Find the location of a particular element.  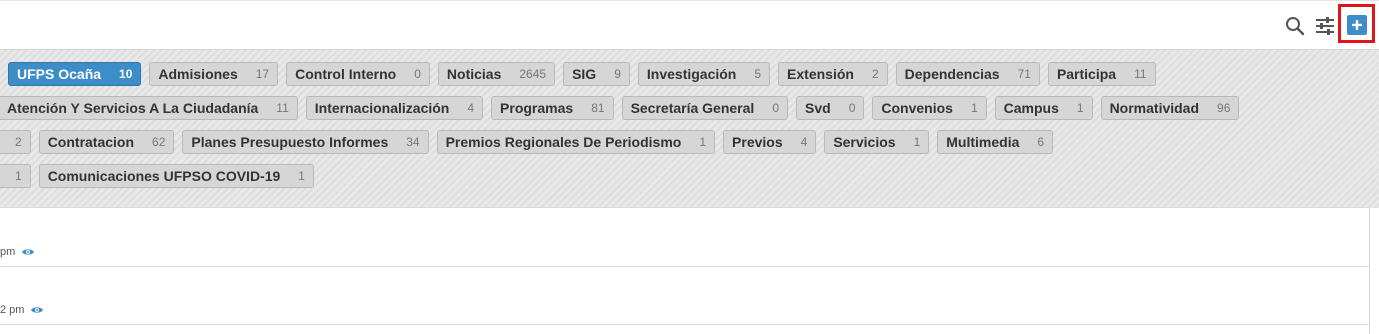

tag-label: Participa is located at coordinates (1086, 74).